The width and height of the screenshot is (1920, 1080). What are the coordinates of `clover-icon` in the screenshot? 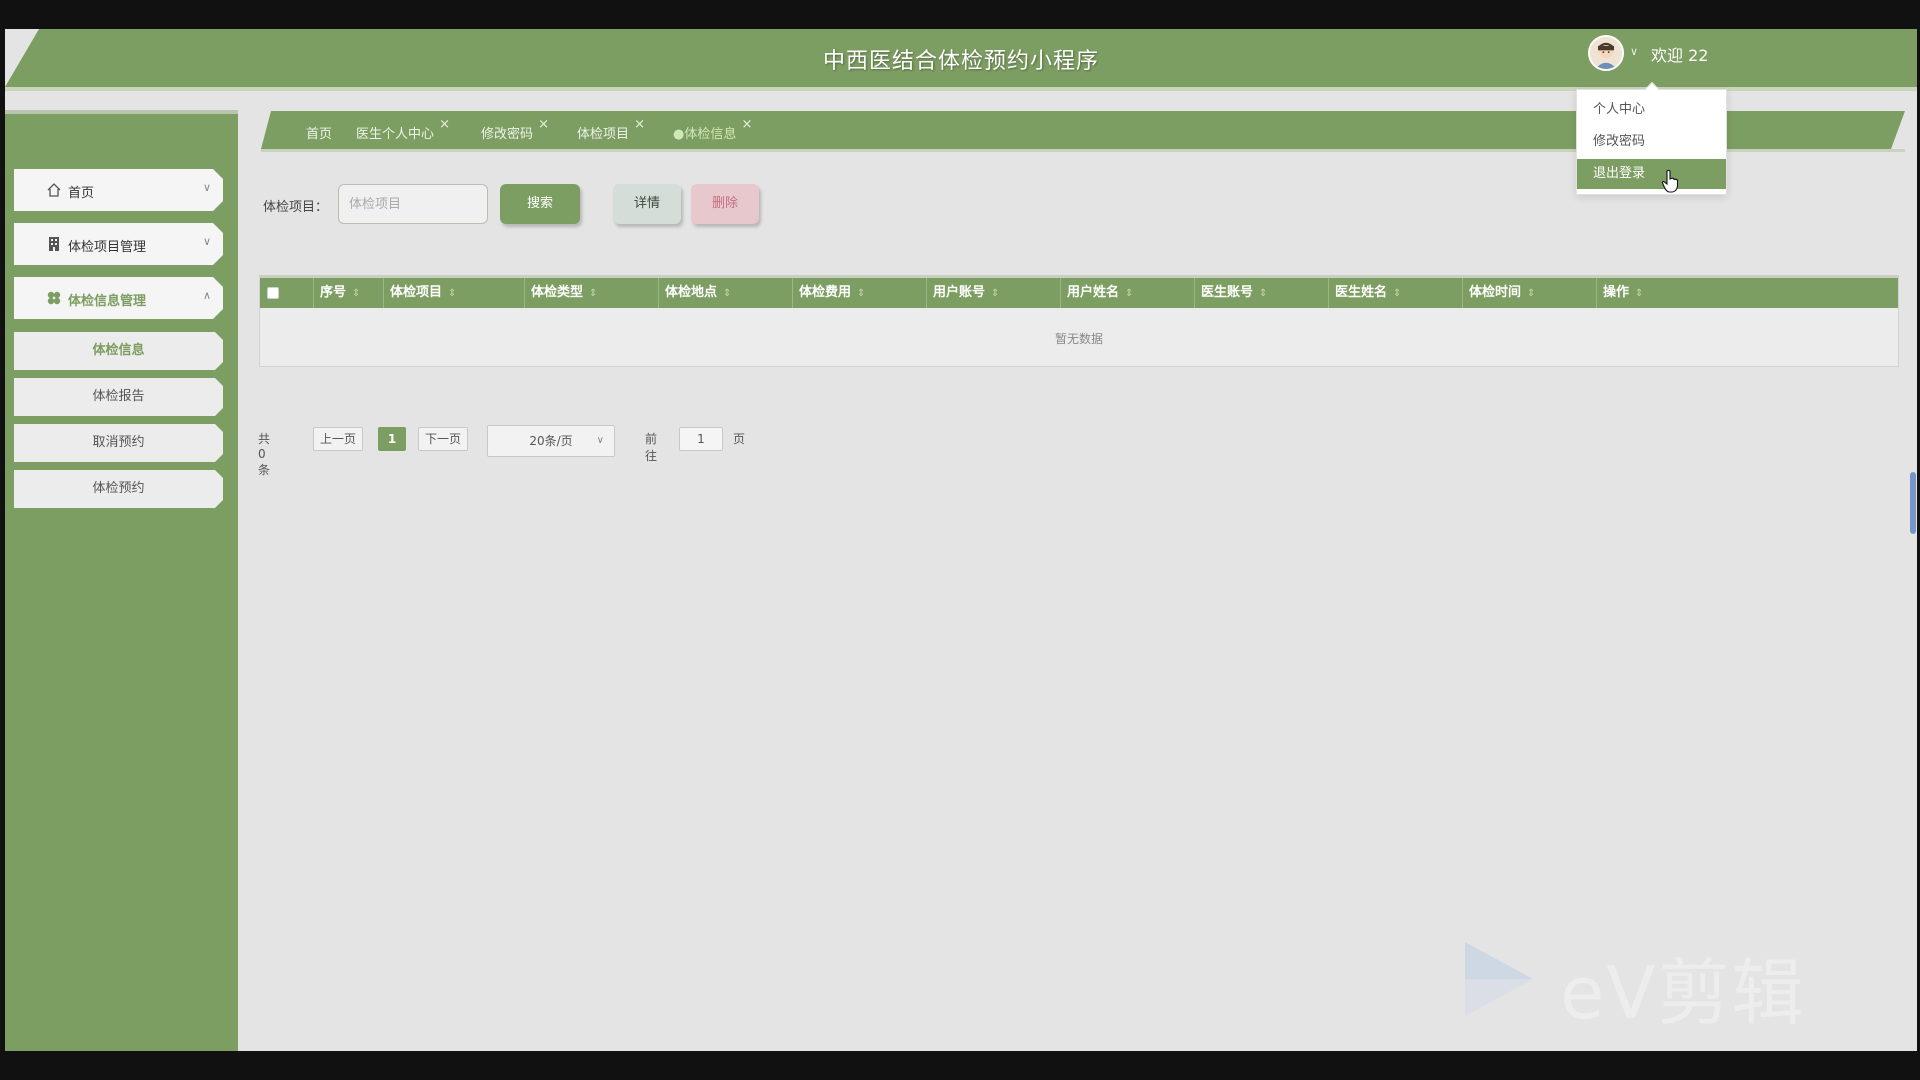 It's located at (54, 298).